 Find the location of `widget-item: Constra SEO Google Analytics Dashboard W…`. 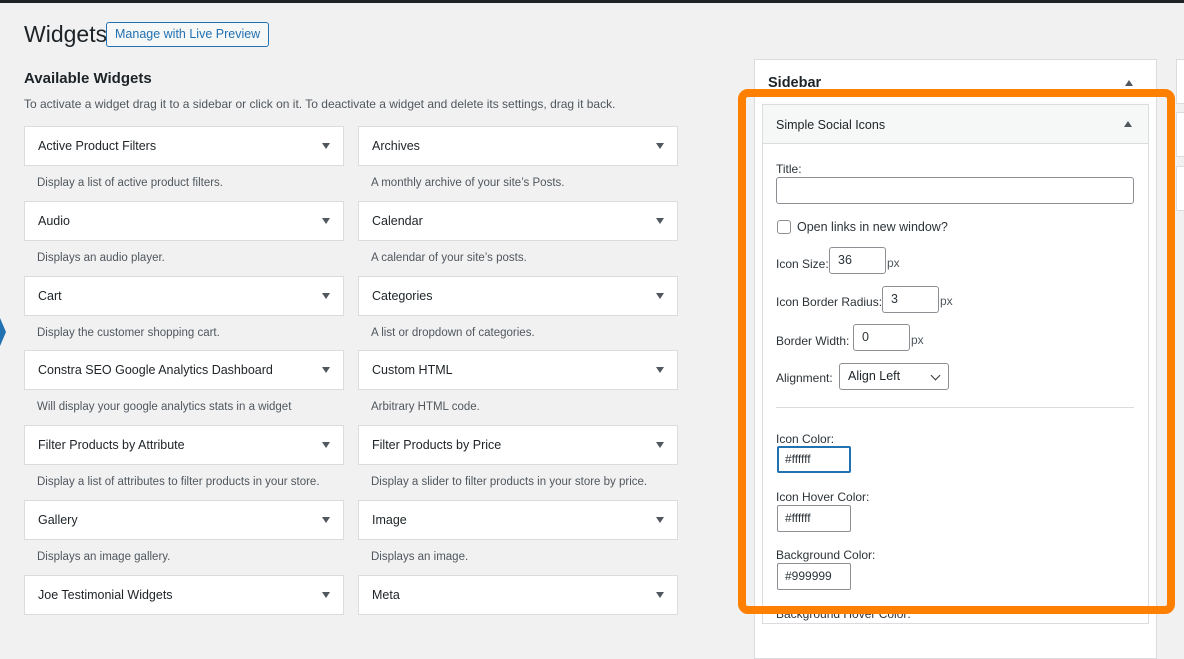

widget-item: Constra SEO Google Analytics Dashboard W… is located at coordinates (184, 381).